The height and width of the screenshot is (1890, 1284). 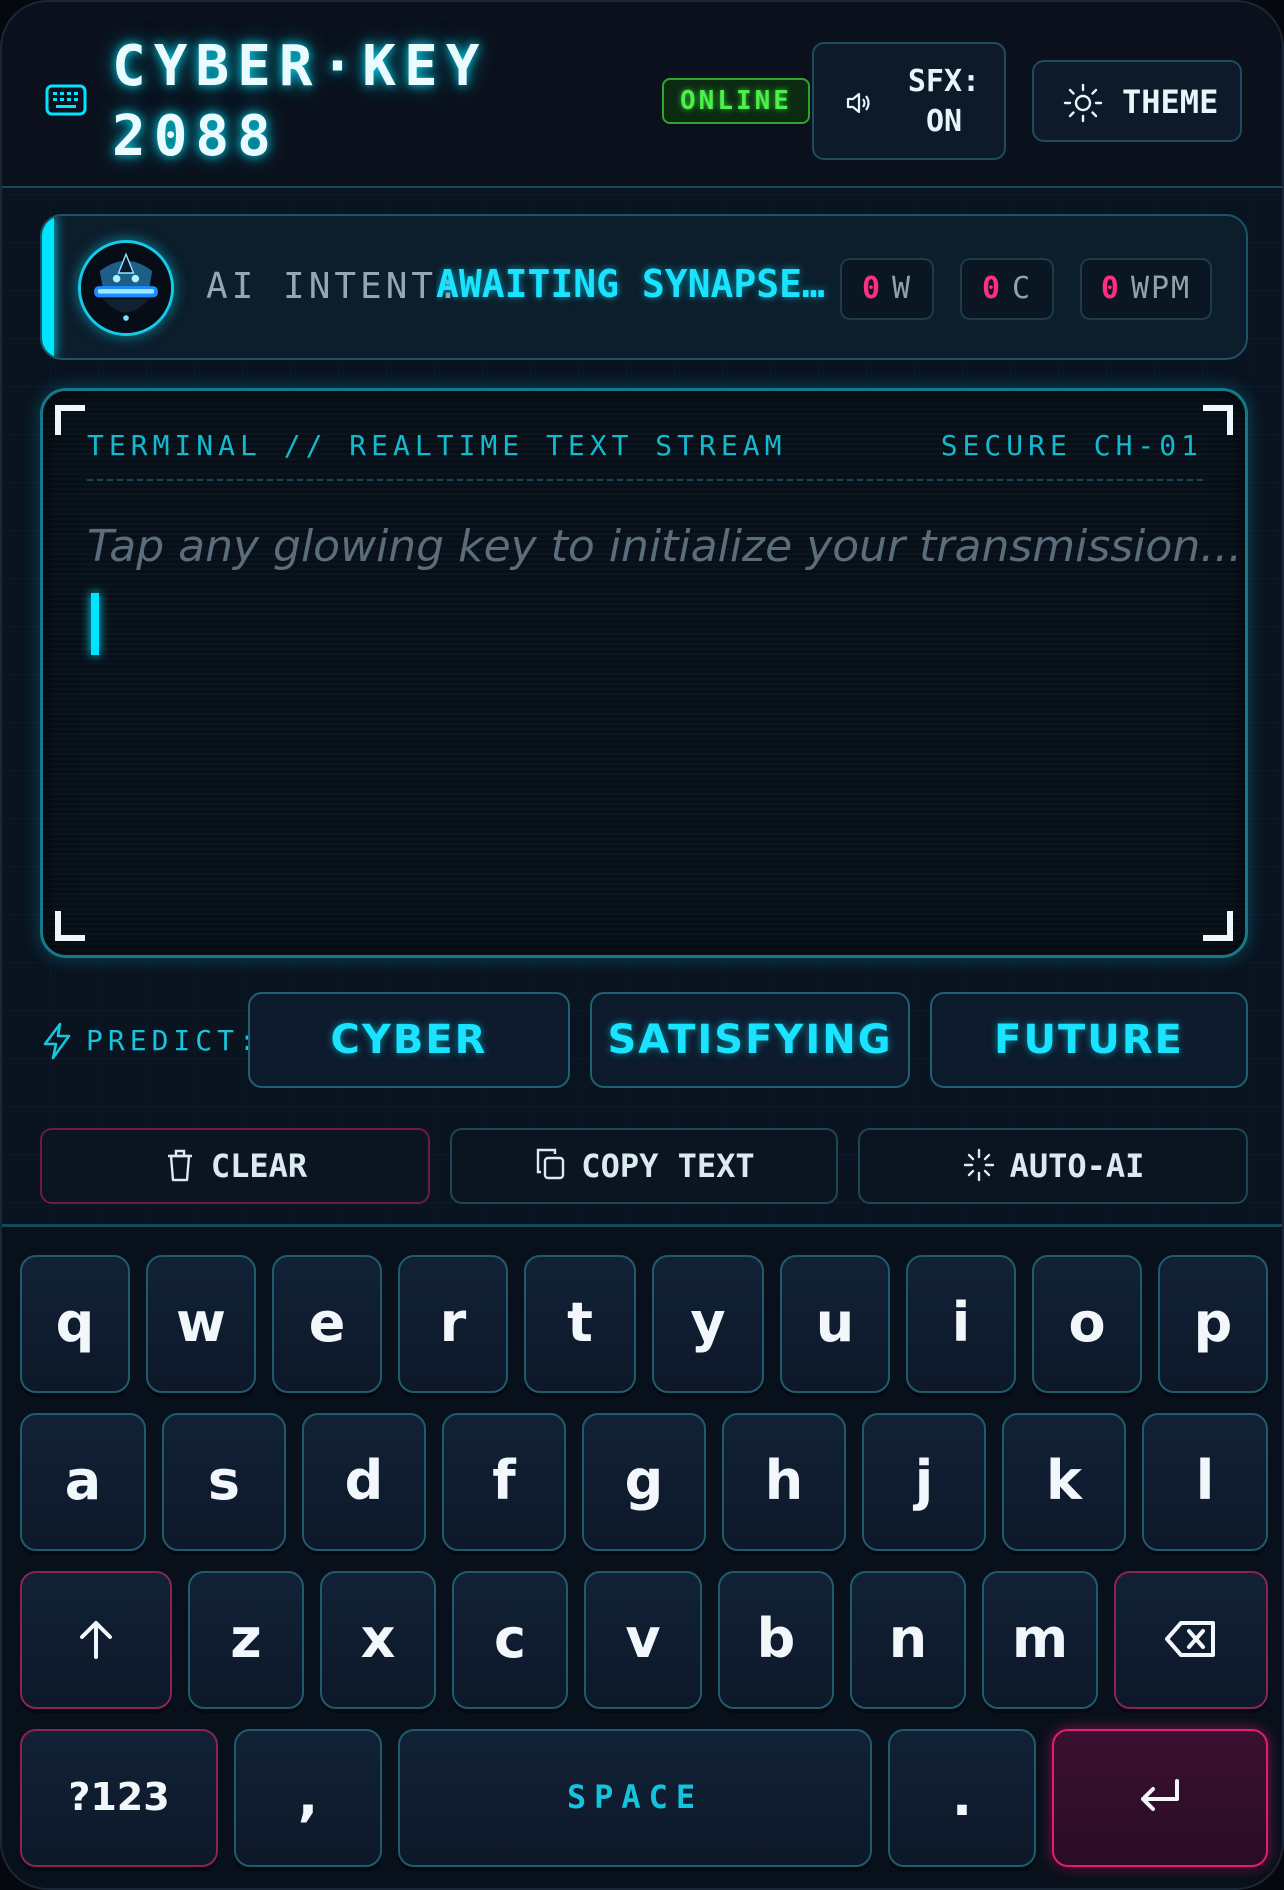 I want to click on key-l: l, so click(x=1205, y=1482).